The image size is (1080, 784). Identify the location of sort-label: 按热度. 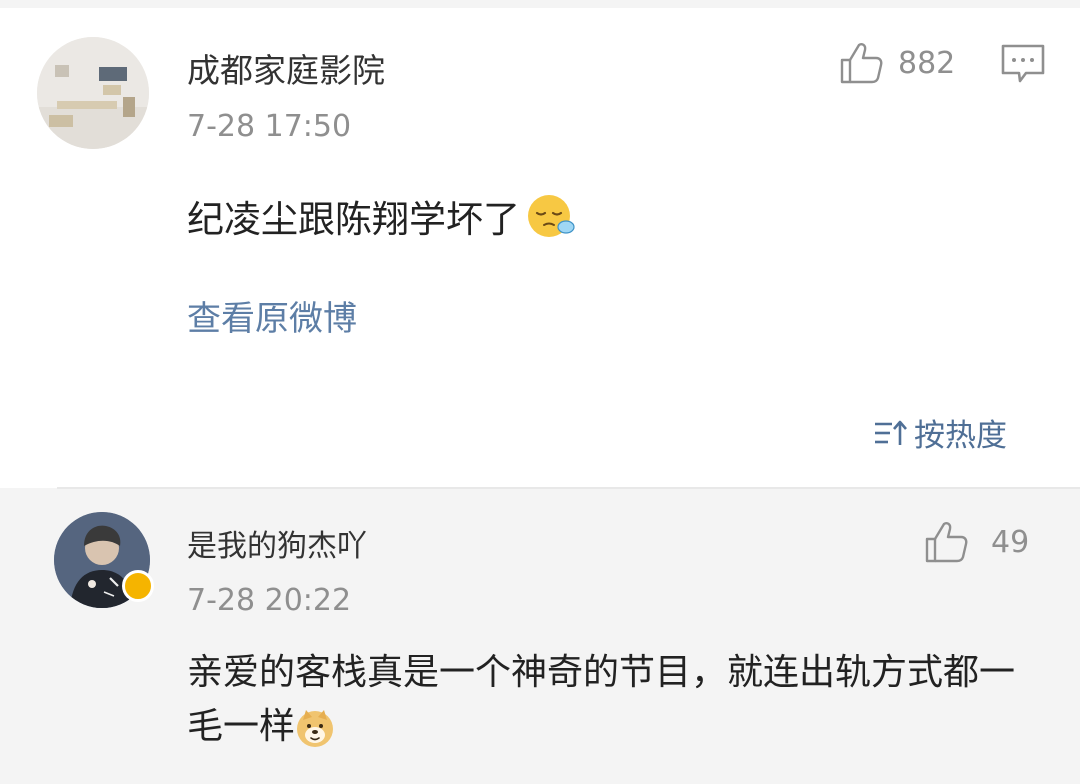
(960, 436).